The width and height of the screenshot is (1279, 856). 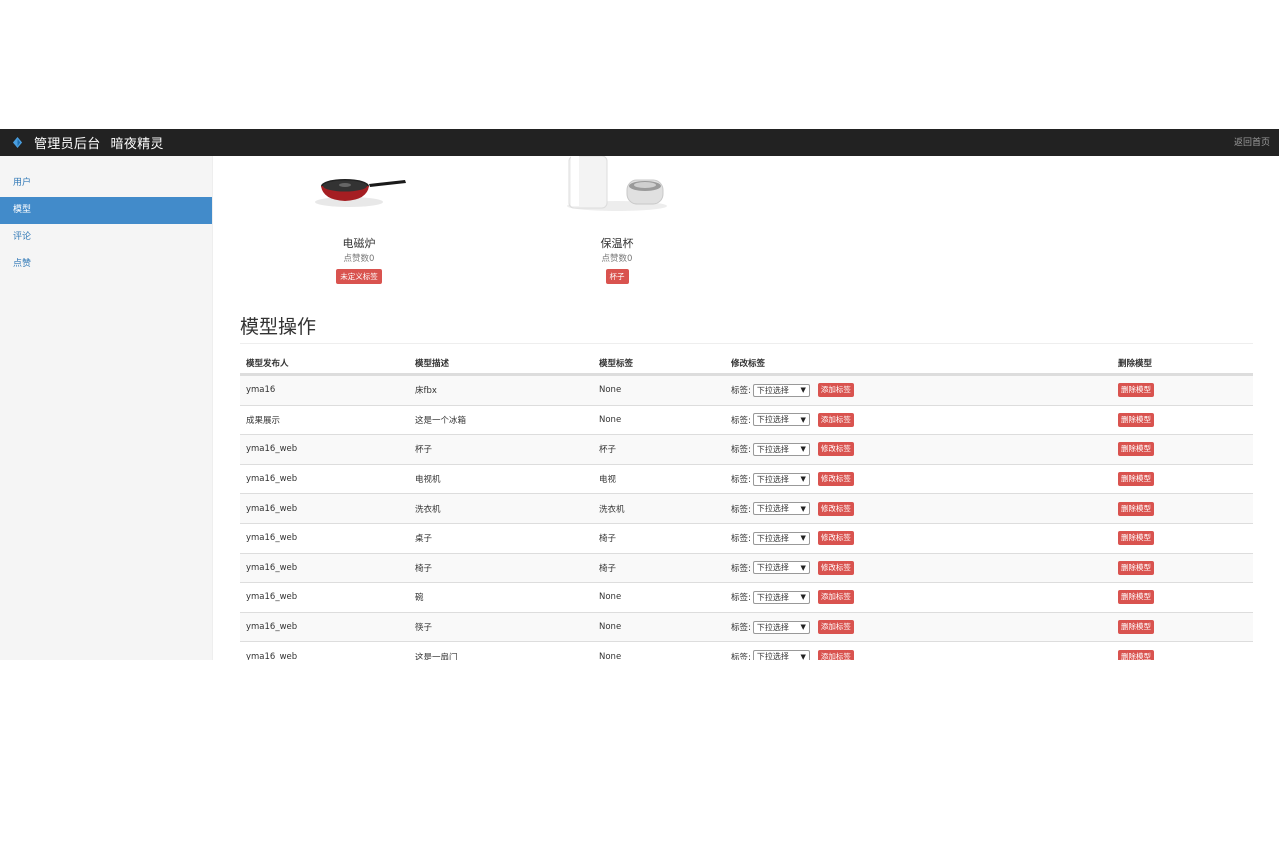 I want to click on cell-description: 电视机, so click(x=428, y=480).